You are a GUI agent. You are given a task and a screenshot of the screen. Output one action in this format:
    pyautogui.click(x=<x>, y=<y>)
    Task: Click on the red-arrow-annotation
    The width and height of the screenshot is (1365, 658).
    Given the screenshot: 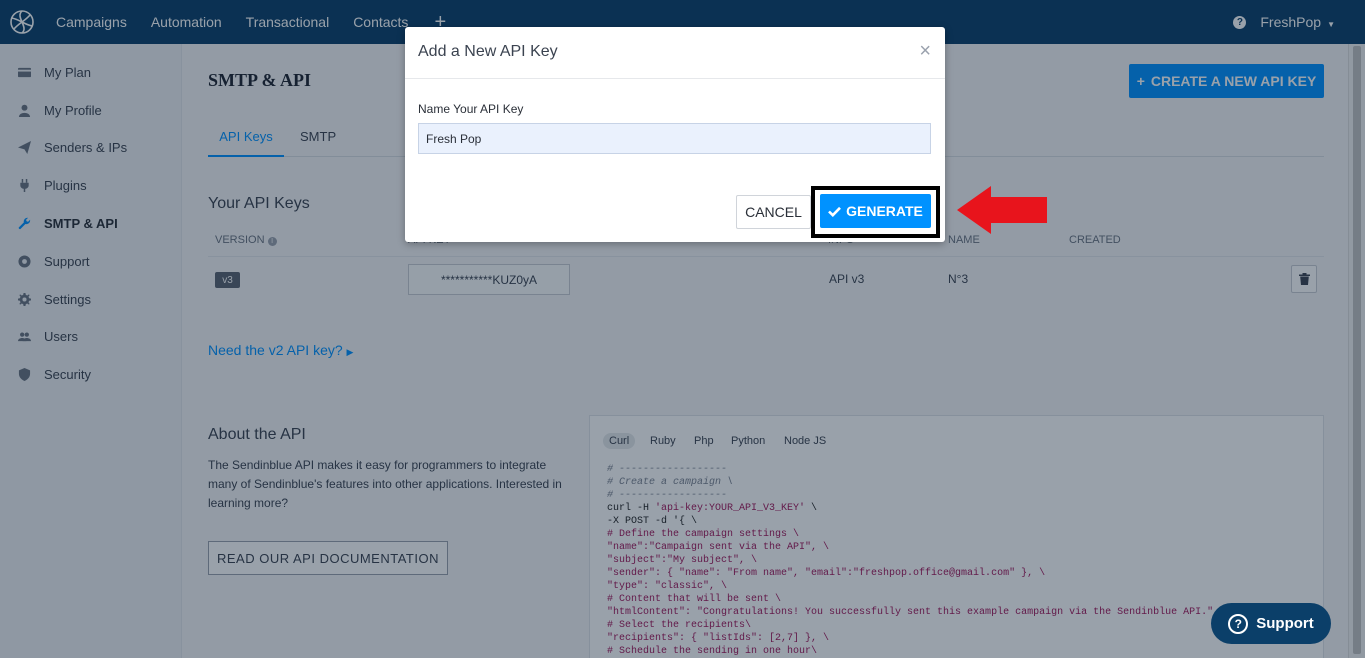 What is the action you would take?
    pyautogui.click(x=1002, y=210)
    